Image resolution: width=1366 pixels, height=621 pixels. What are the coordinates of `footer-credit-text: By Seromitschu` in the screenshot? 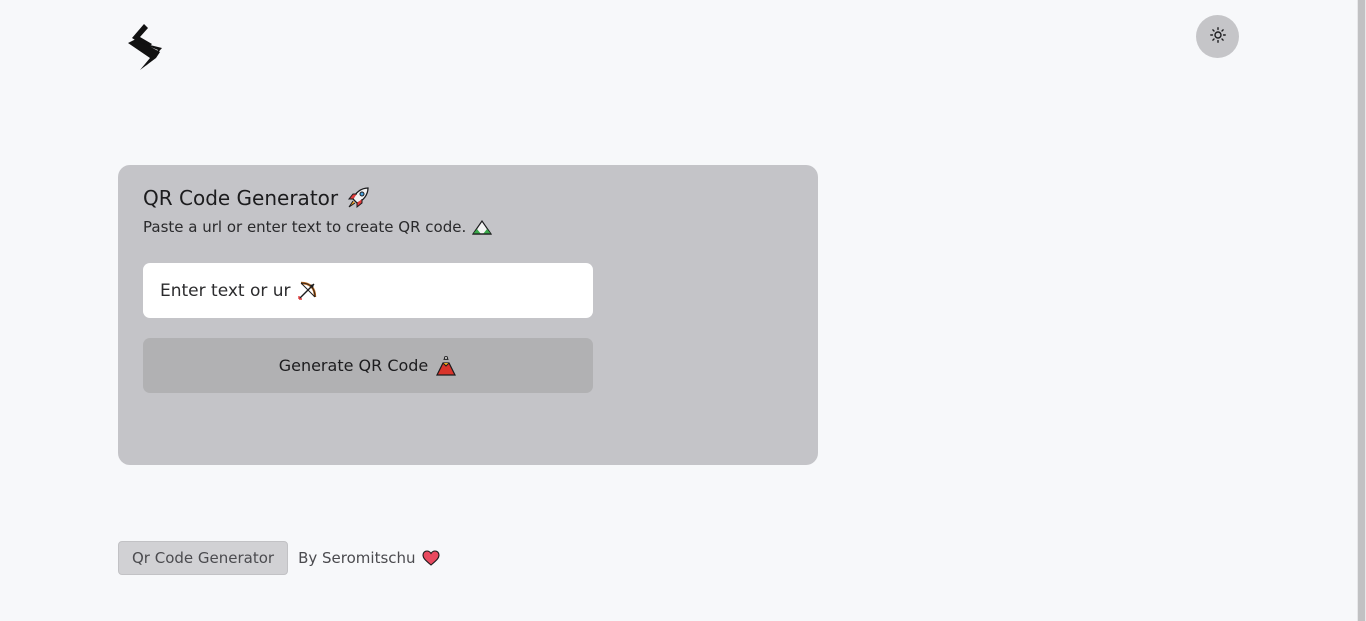 It's located at (357, 558).